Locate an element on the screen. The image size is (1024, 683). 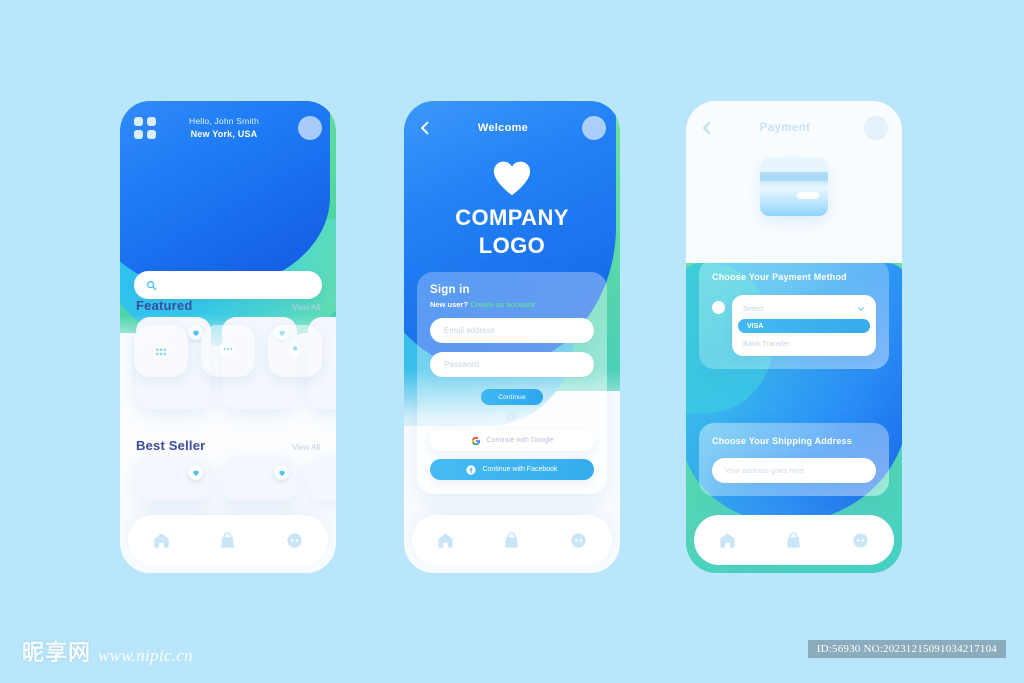
quick-action-calendar is located at coordinates (161, 351).